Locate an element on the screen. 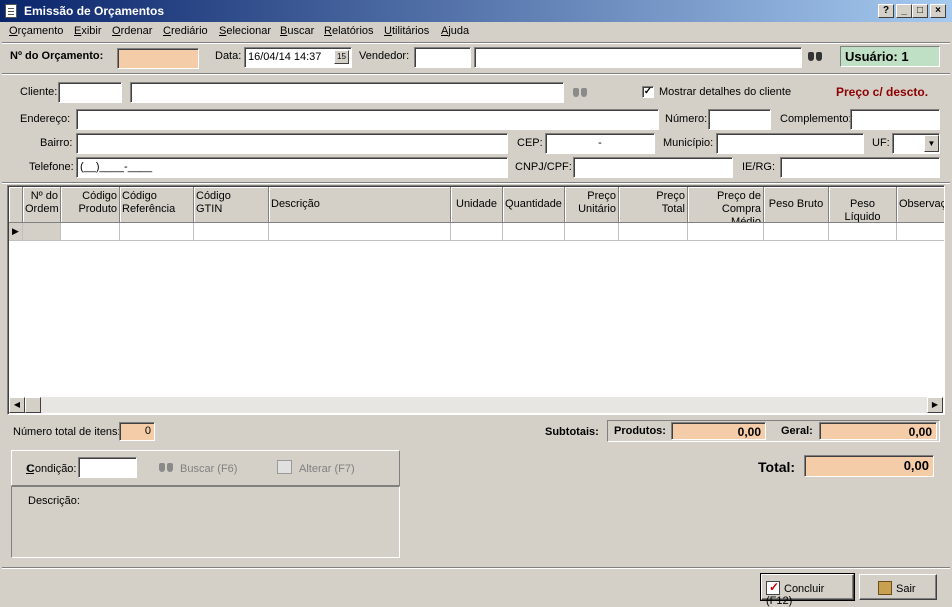  menu-buscar: Buscar is located at coordinates (297, 31).